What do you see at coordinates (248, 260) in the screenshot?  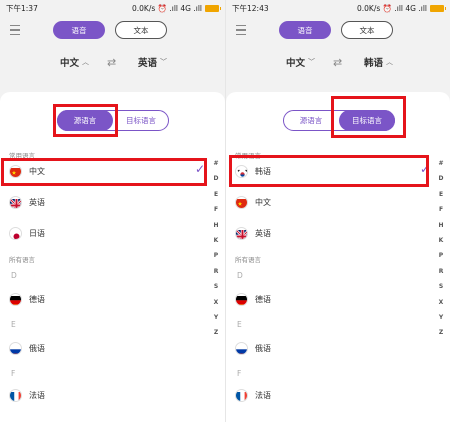 I see `all-languages-header: 所有语言` at bounding box center [248, 260].